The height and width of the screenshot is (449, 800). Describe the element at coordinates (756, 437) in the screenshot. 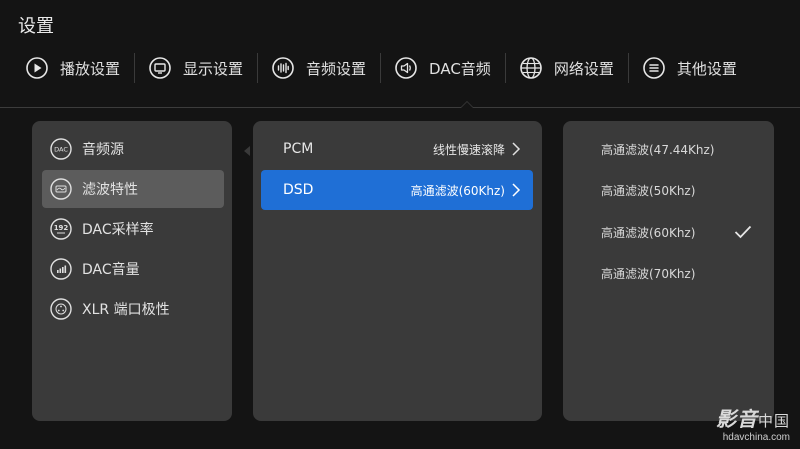

I see `watermark-site: hdavchina.com` at that location.